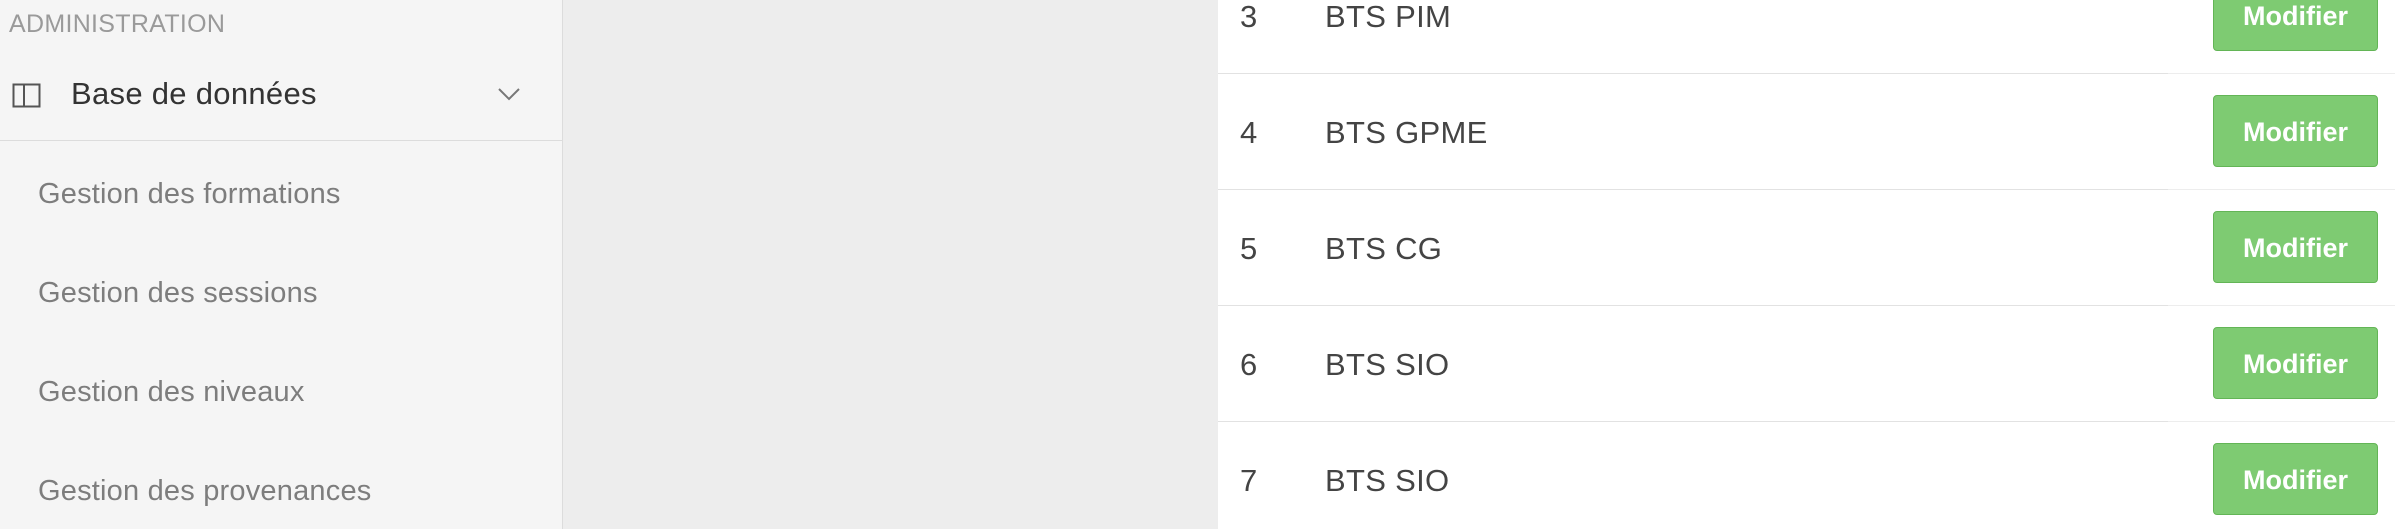  I want to click on row-name: BTS PIM, so click(1388, 17).